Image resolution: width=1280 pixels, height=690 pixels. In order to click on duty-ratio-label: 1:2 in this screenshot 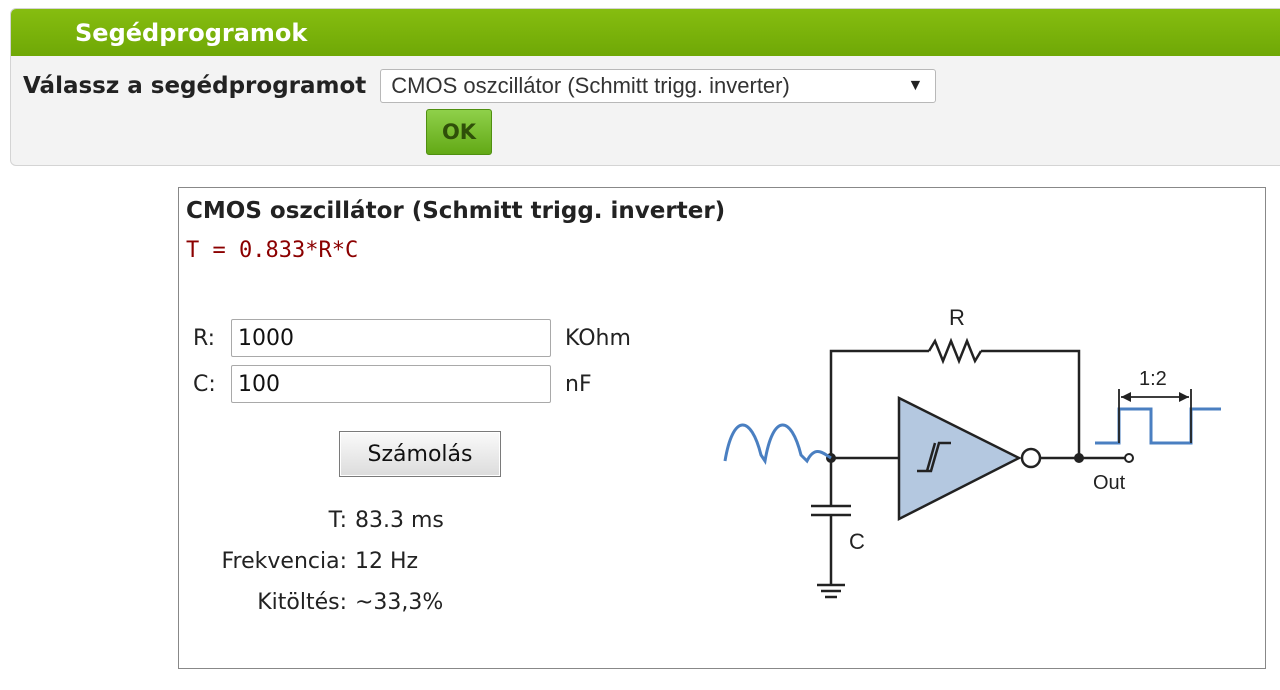, I will do `click(1153, 379)`.